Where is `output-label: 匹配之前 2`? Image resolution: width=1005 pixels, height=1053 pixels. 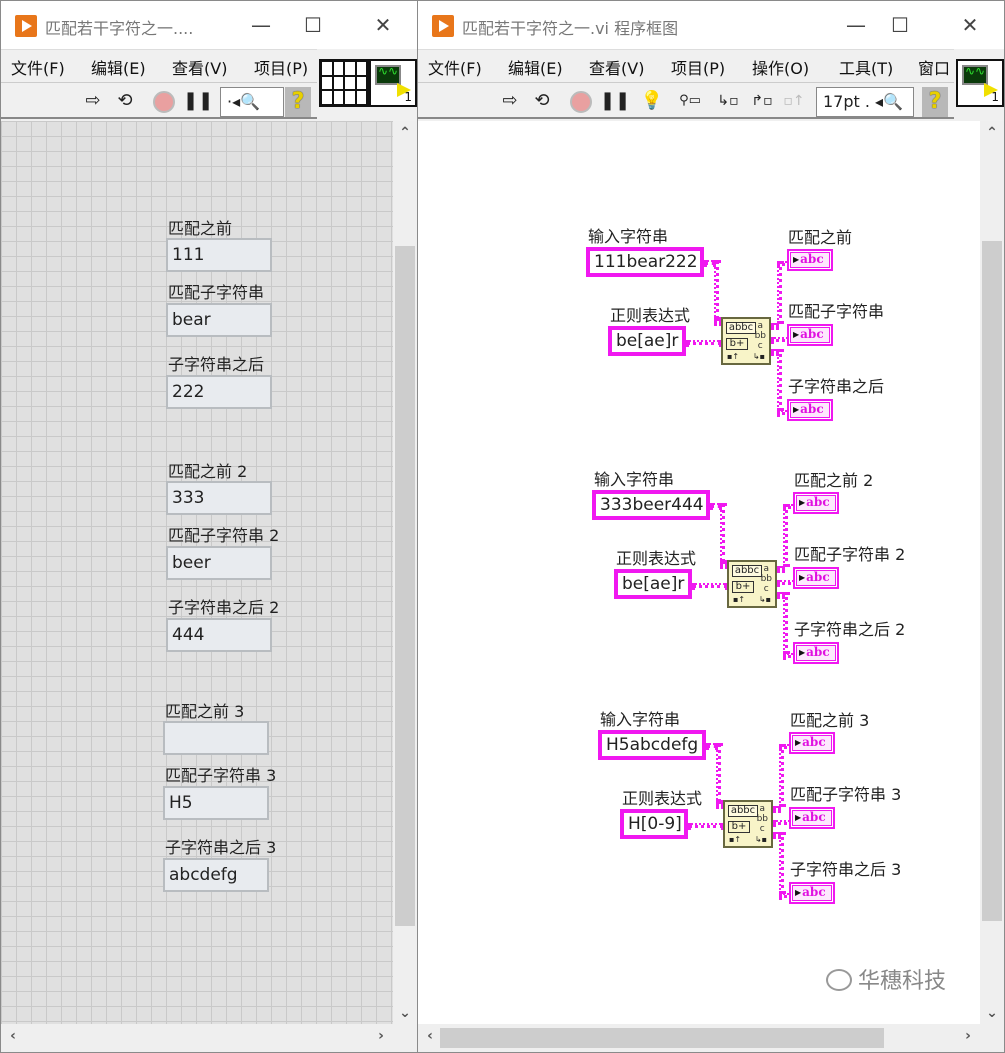 output-label: 匹配之前 2 is located at coordinates (834, 480).